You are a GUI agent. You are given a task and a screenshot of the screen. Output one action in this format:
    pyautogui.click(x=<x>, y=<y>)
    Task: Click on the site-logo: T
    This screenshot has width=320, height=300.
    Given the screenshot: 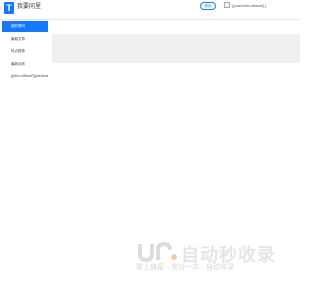 What is the action you would take?
    pyautogui.click(x=9, y=8)
    